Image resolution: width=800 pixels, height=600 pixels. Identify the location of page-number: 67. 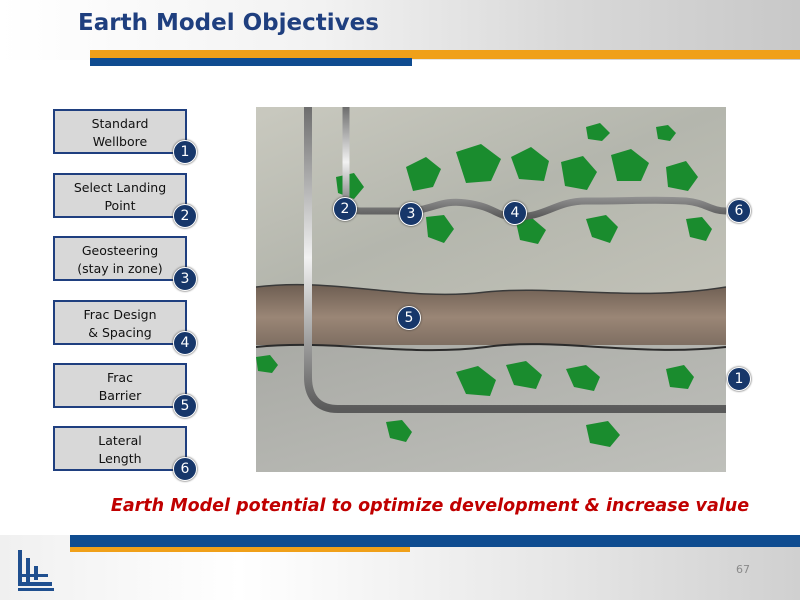
(743, 569).